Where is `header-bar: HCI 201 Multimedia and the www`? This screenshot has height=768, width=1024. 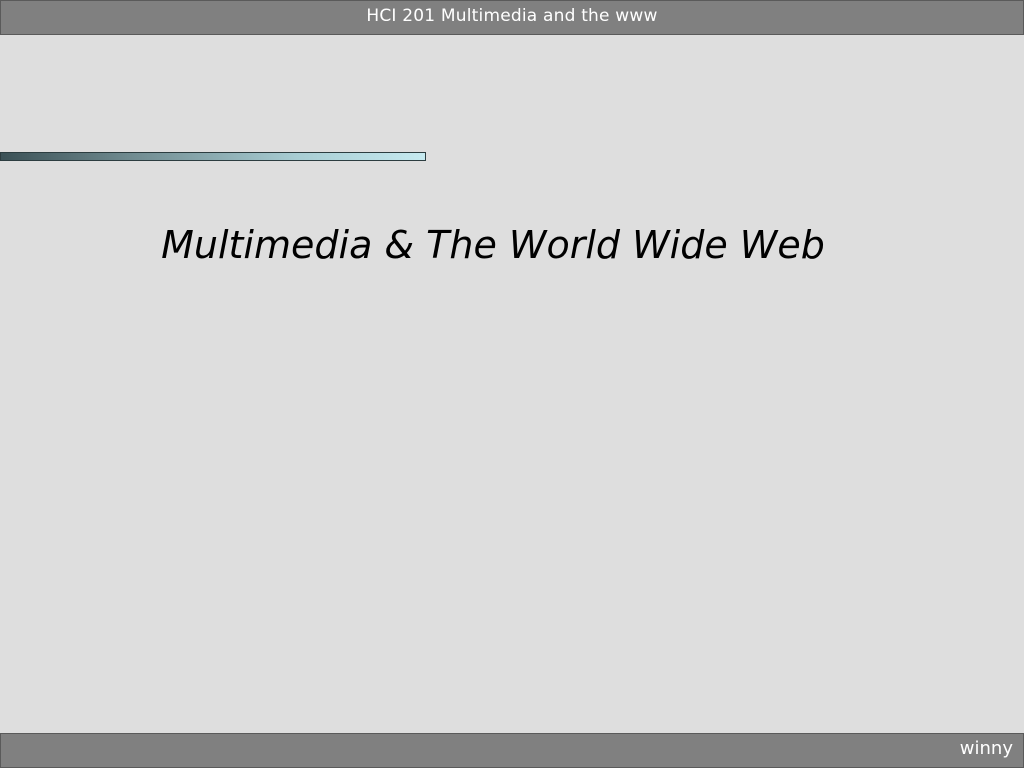 header-bar: HCI 201 Multimedia and the www is located at coordinates (512, 17).